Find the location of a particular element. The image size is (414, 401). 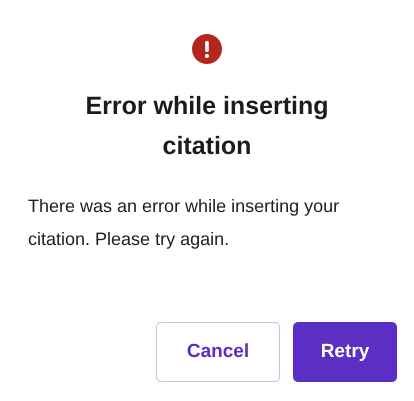

cancel-button: Cancel is located at coordinates (218, 352).